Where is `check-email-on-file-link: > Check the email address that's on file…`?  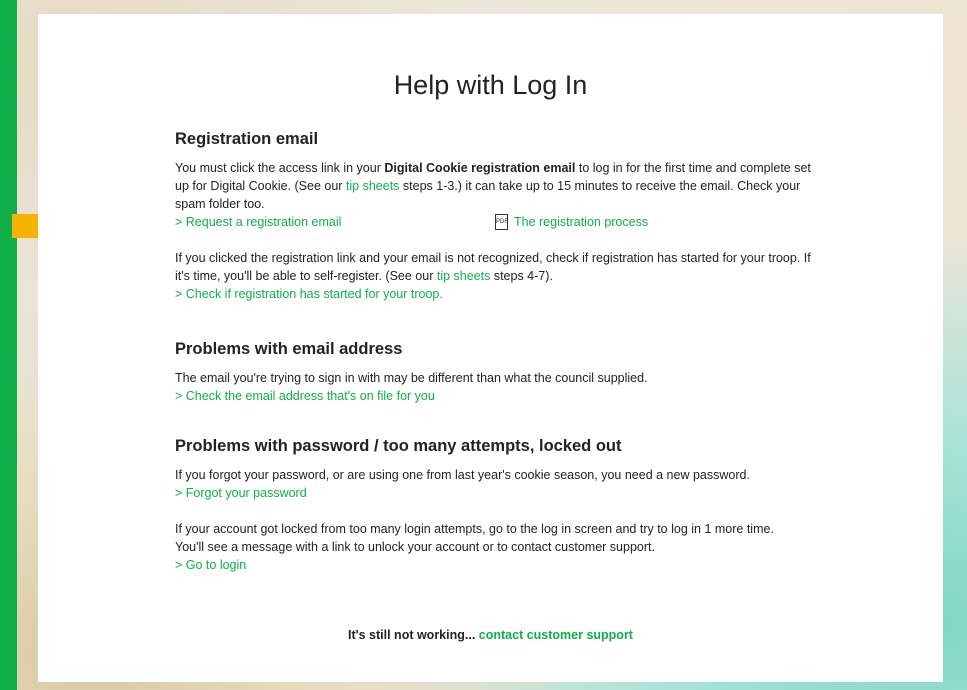 check-email-on-file-link: > Check the email address that's on file… is located at coordinates (495, 396).